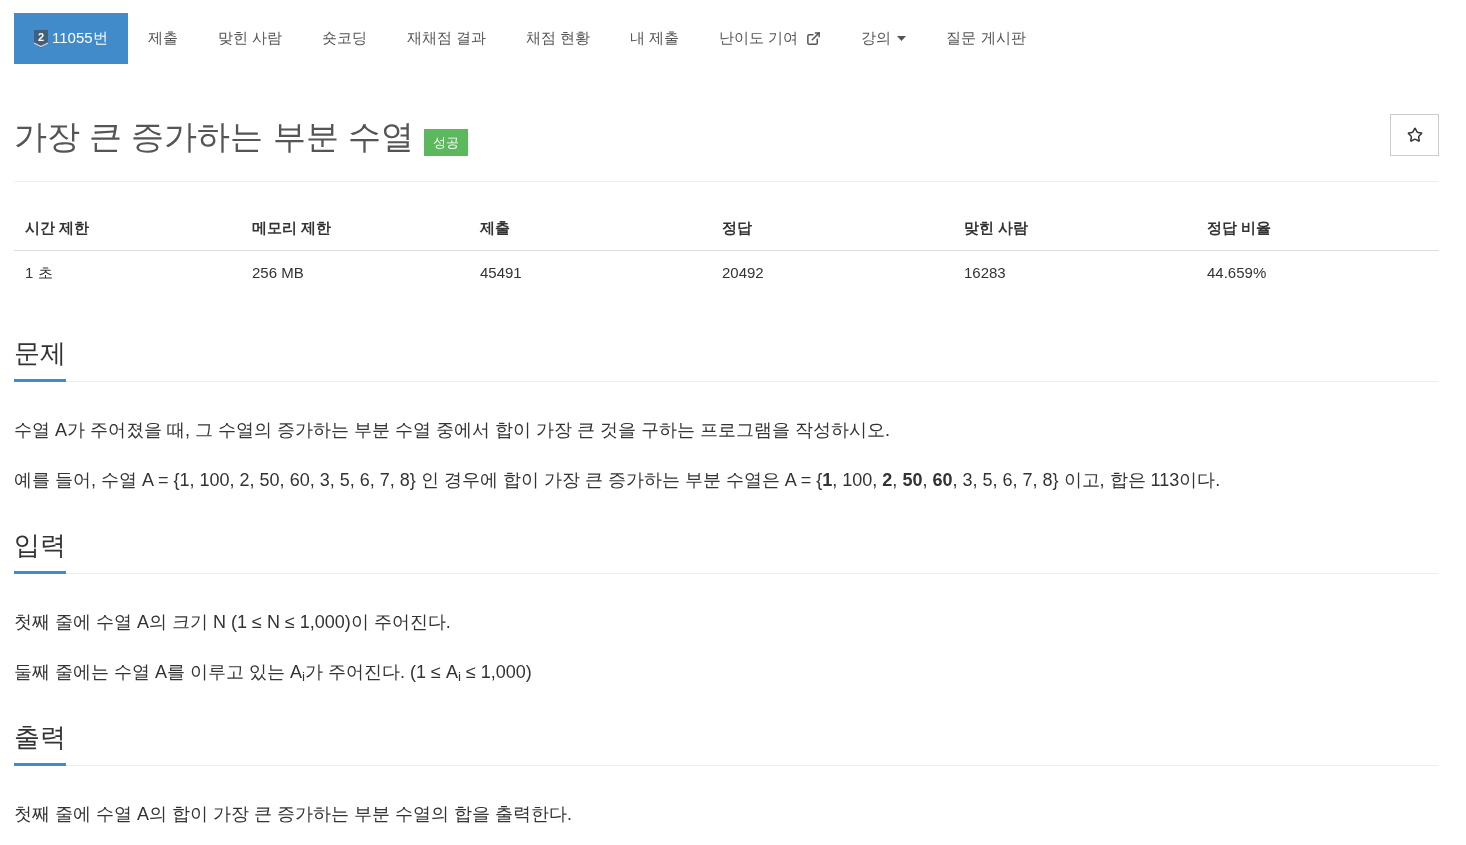 This screenshot has width=1466, height=845. What do you see at coordinates (445, 142) in the screenshot?
I see `result-badge: 성공` at bounding box center [445, 142].